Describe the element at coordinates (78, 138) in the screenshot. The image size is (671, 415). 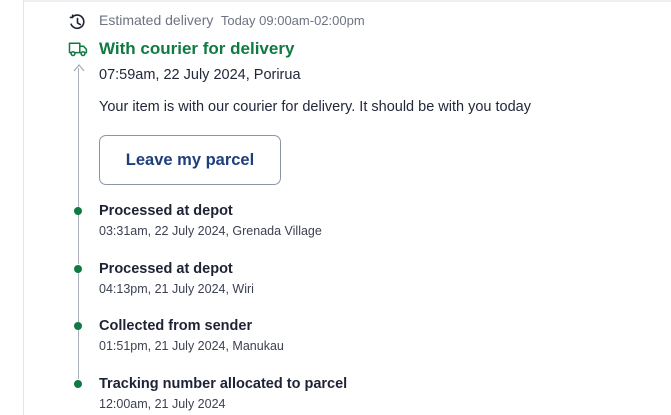
I see `timeline-rail-current` at that location.